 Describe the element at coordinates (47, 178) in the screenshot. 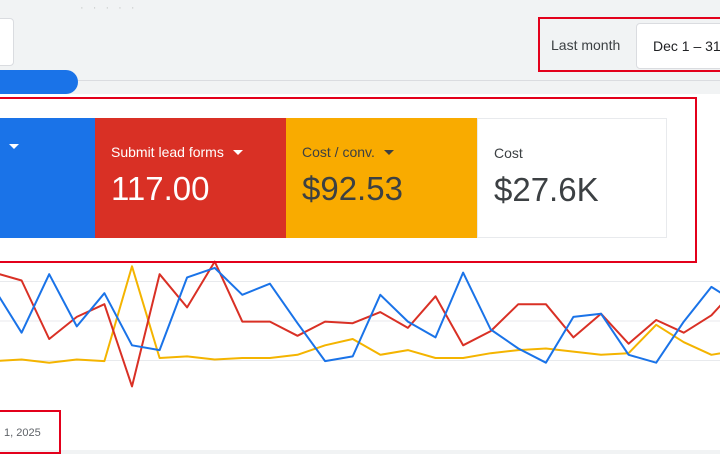

I see `metric-card-clicks` at that location.